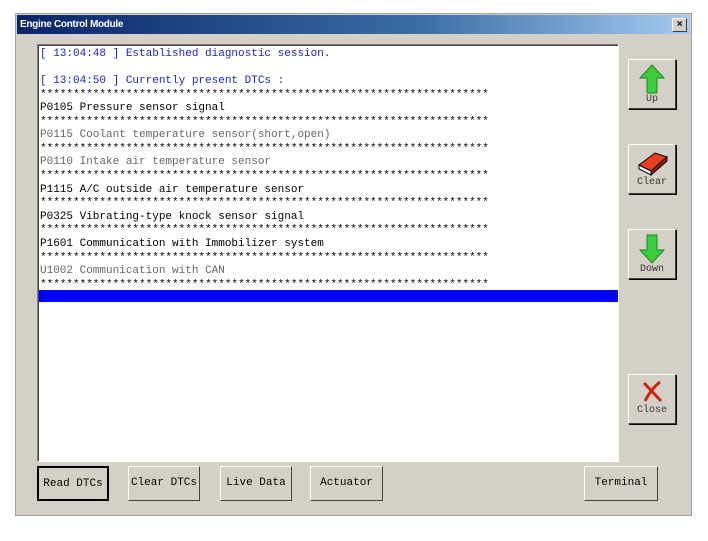 This screenshot has width=708, height=541. Describe the element at coordinates (651, 99) in the screenshot. I see `up-label: Up` at that location.